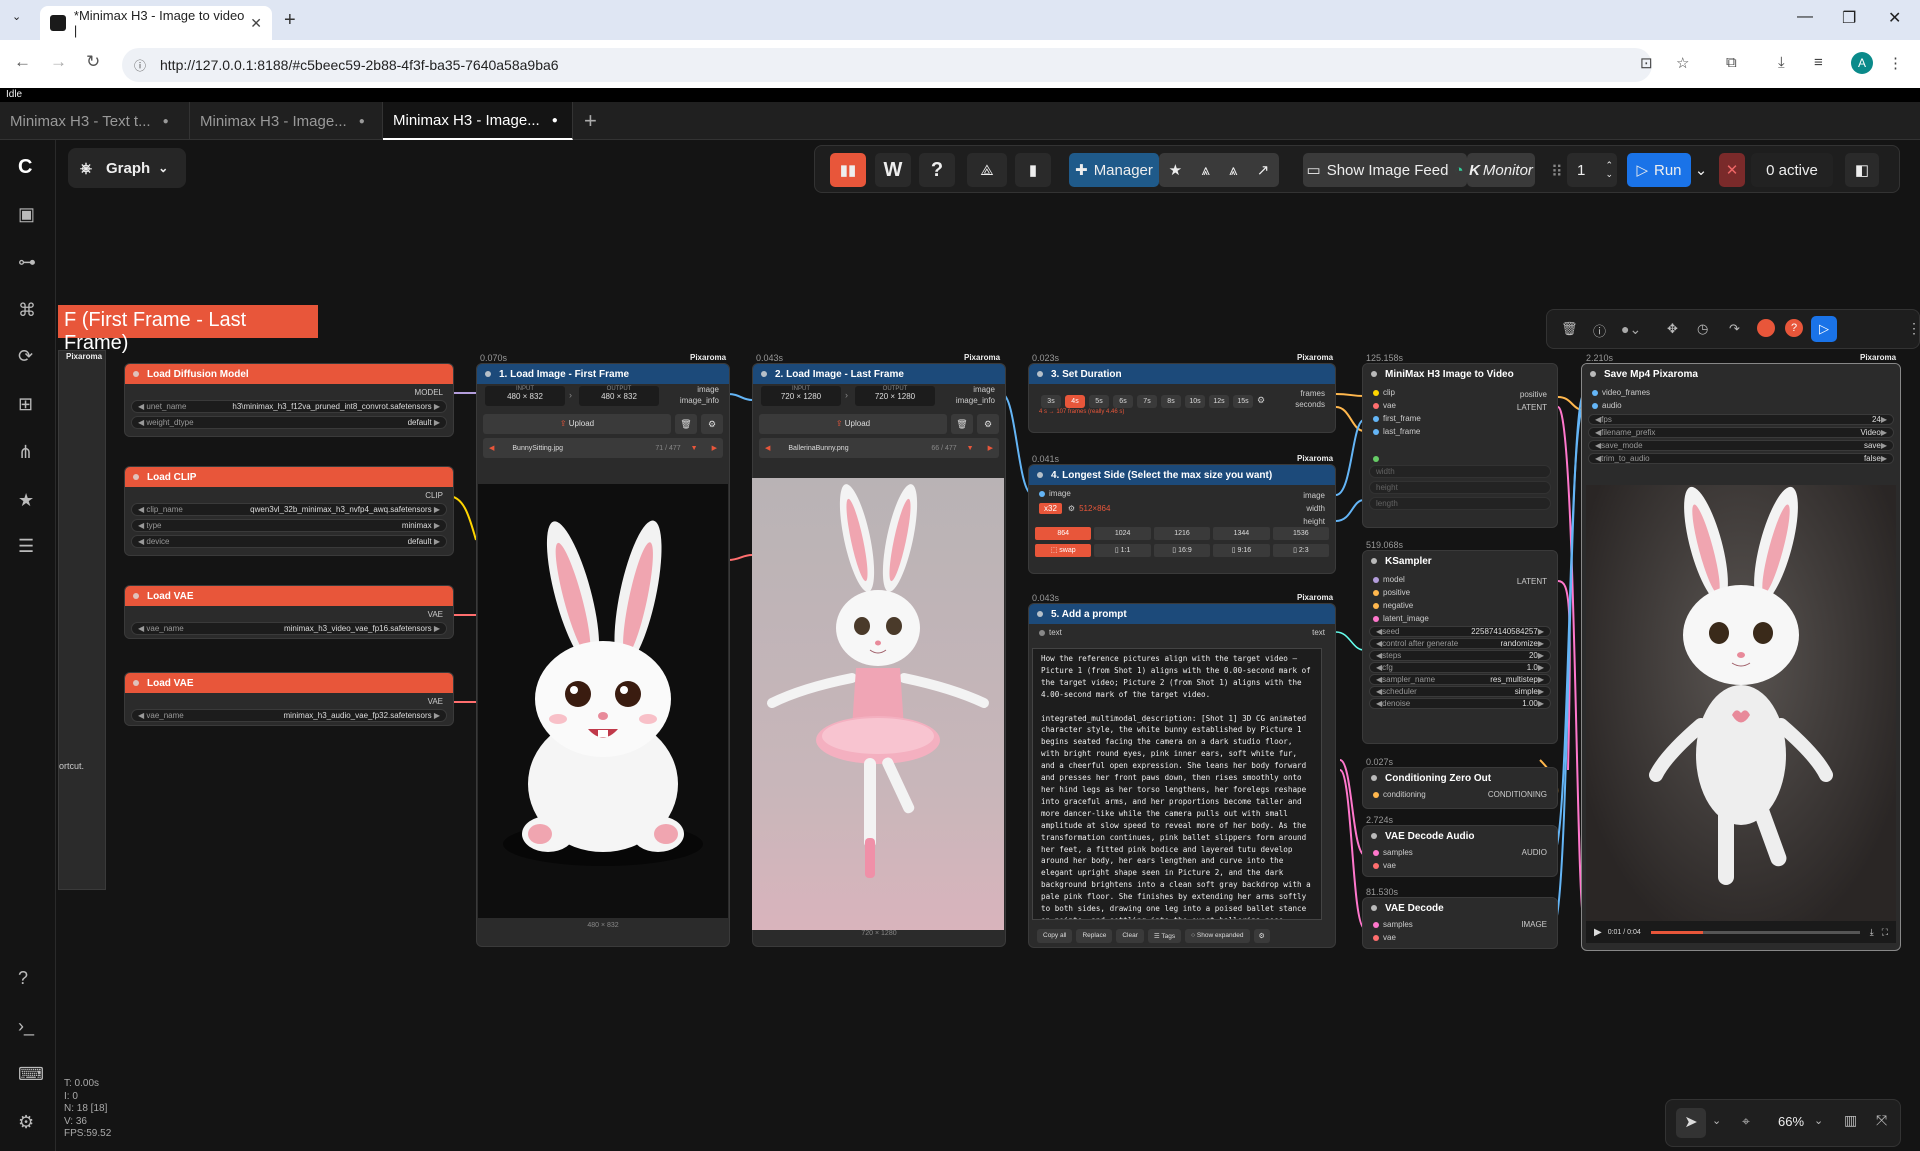 The height and width of the screenshot is (1151, 1920). Describe the element at coordinates (1301, 533) in the screenshot. I see `size-option-button: 1536` at that location.